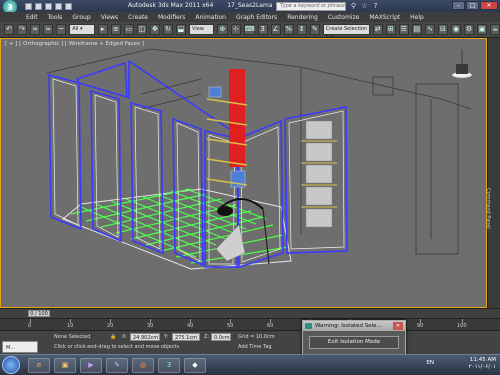 The height and width of the screenshot is (375, 500). What do you see at coordinates (169, 365) in the screenshot?
I see `3dsmax-taskbar-icon: 3` at bounding box center [169, 365].